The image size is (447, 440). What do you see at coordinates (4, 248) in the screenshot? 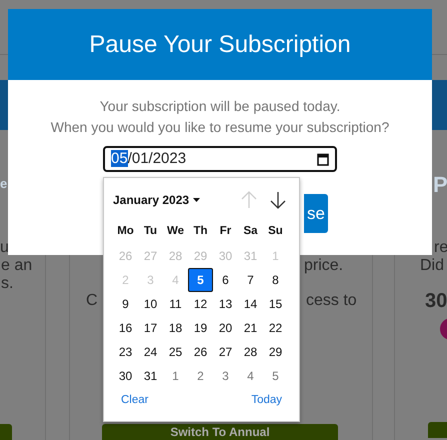
I see `card-text: u` at bounding box center [4, 248].